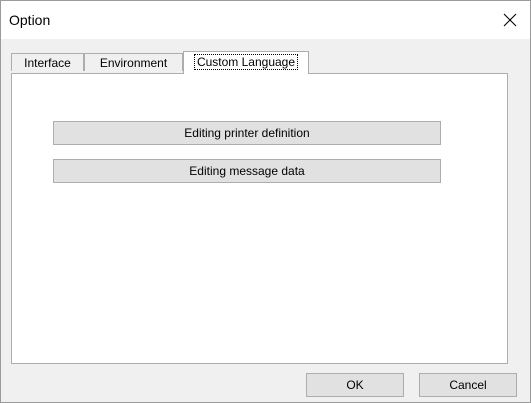 Image resolution: width=531 pixels, height=403 pixels. I want to click on tab-environment: Environment, so click(133, 62).